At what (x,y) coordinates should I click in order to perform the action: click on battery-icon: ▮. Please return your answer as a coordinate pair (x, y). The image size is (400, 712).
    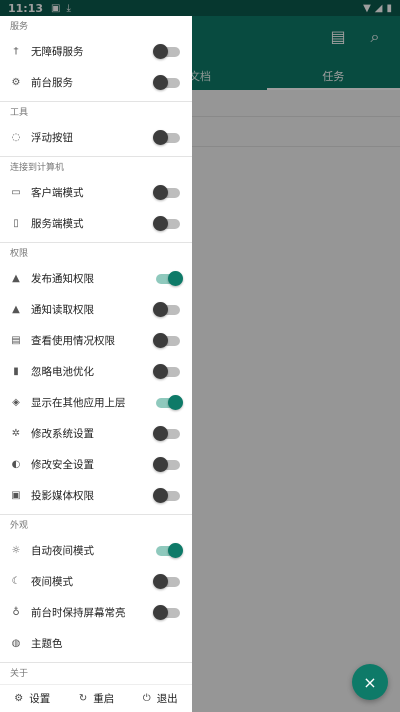
    Looking at the image, I should click on (16, 371).